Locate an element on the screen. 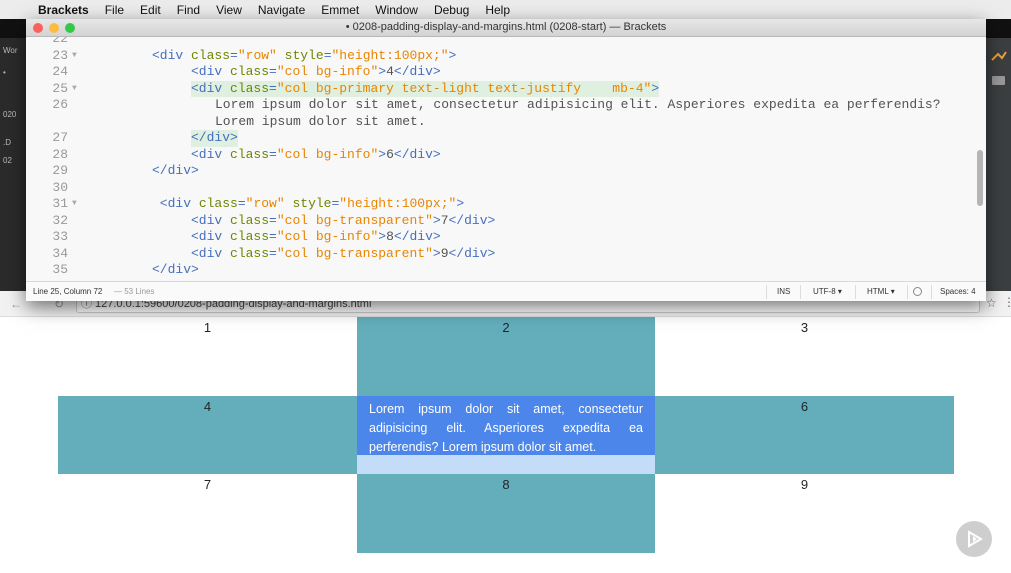 This screenshot has width=1011, height=573. code-text: <div class="col bg-info">4</div> is located at coordinates (316, 72).